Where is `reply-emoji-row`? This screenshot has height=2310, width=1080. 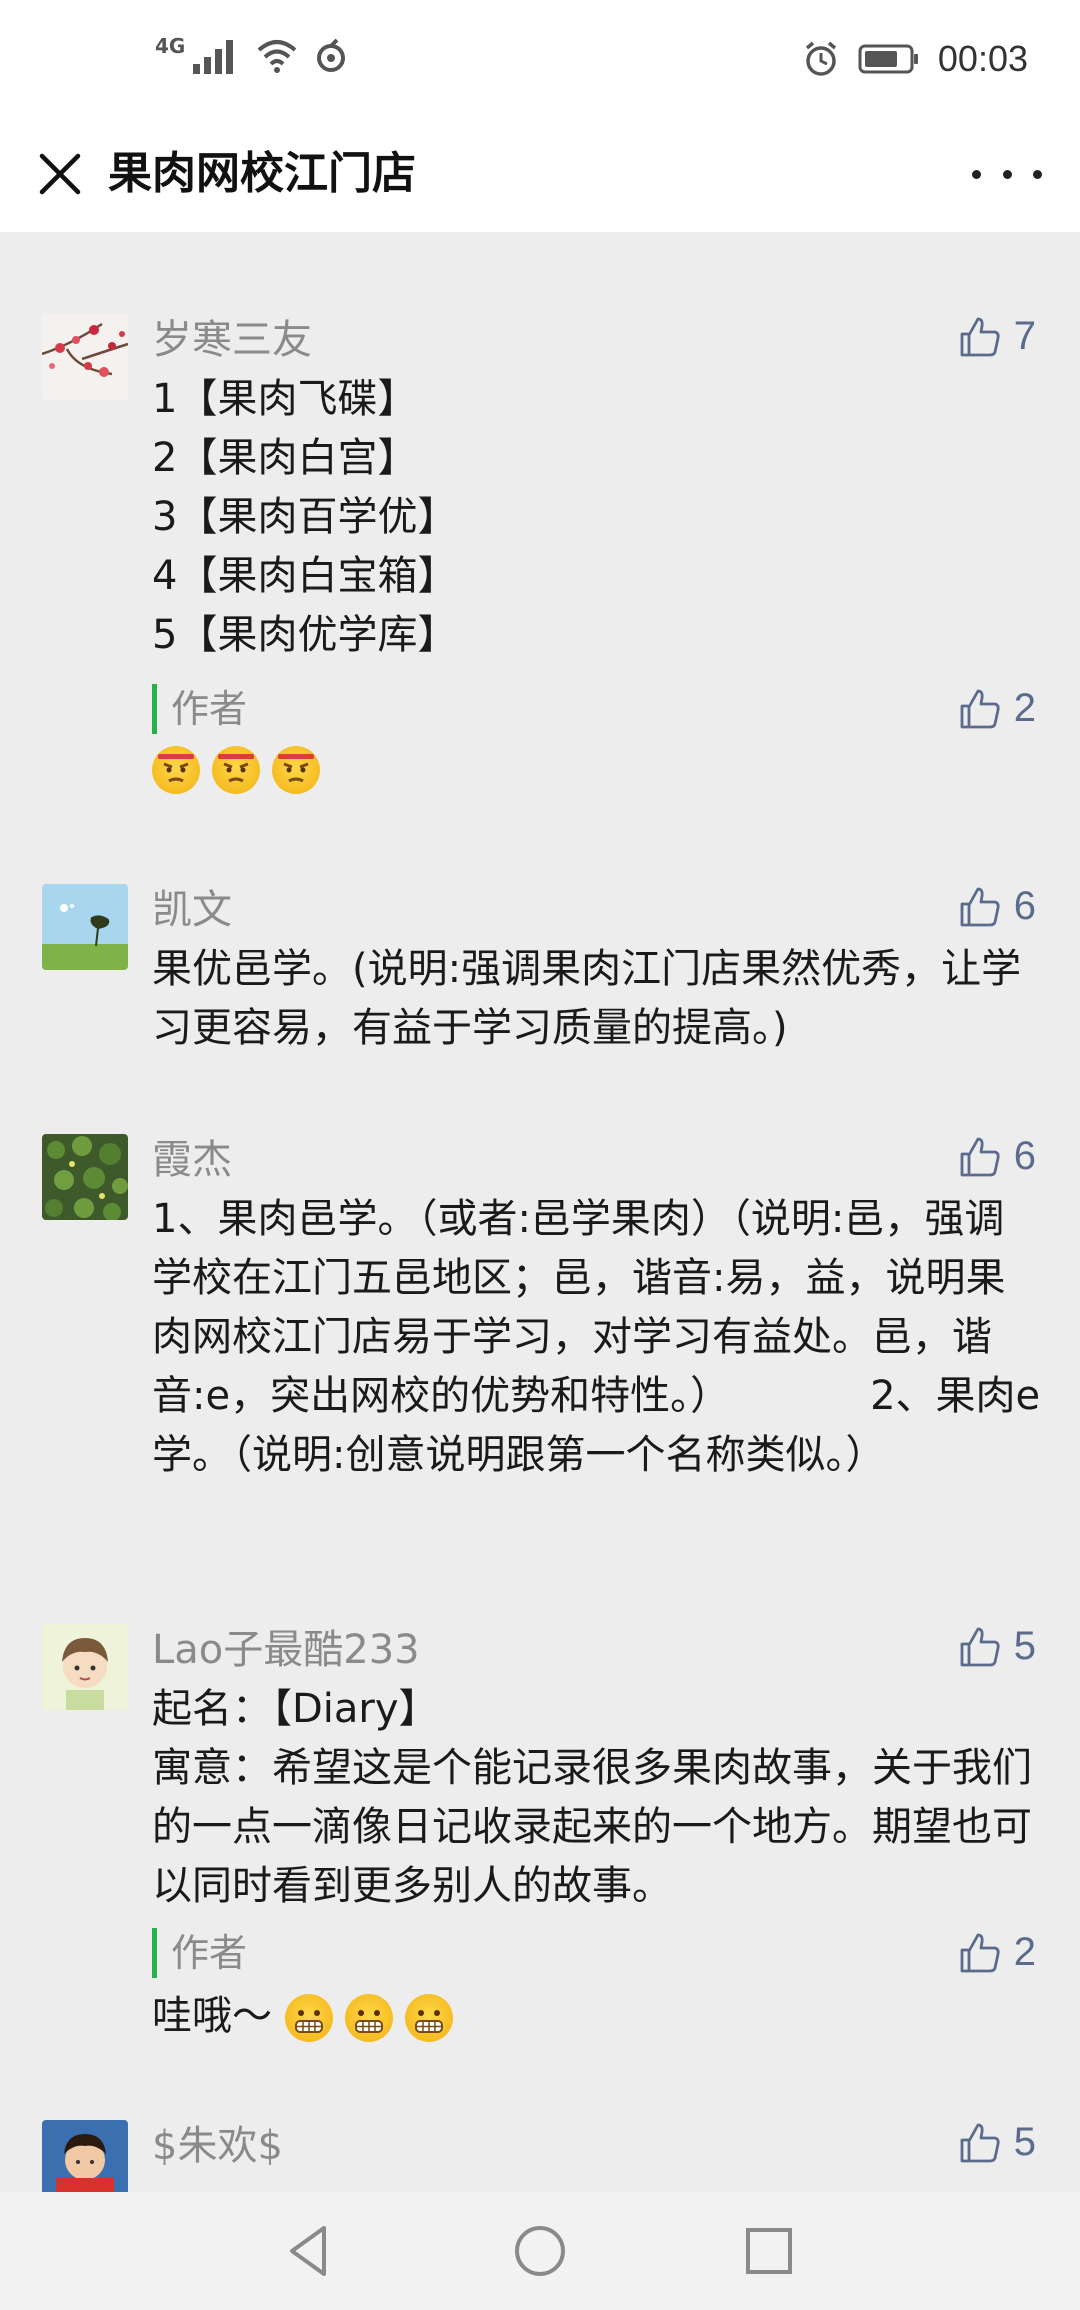 reply-emoji-row is located at coordinates (242, 770).